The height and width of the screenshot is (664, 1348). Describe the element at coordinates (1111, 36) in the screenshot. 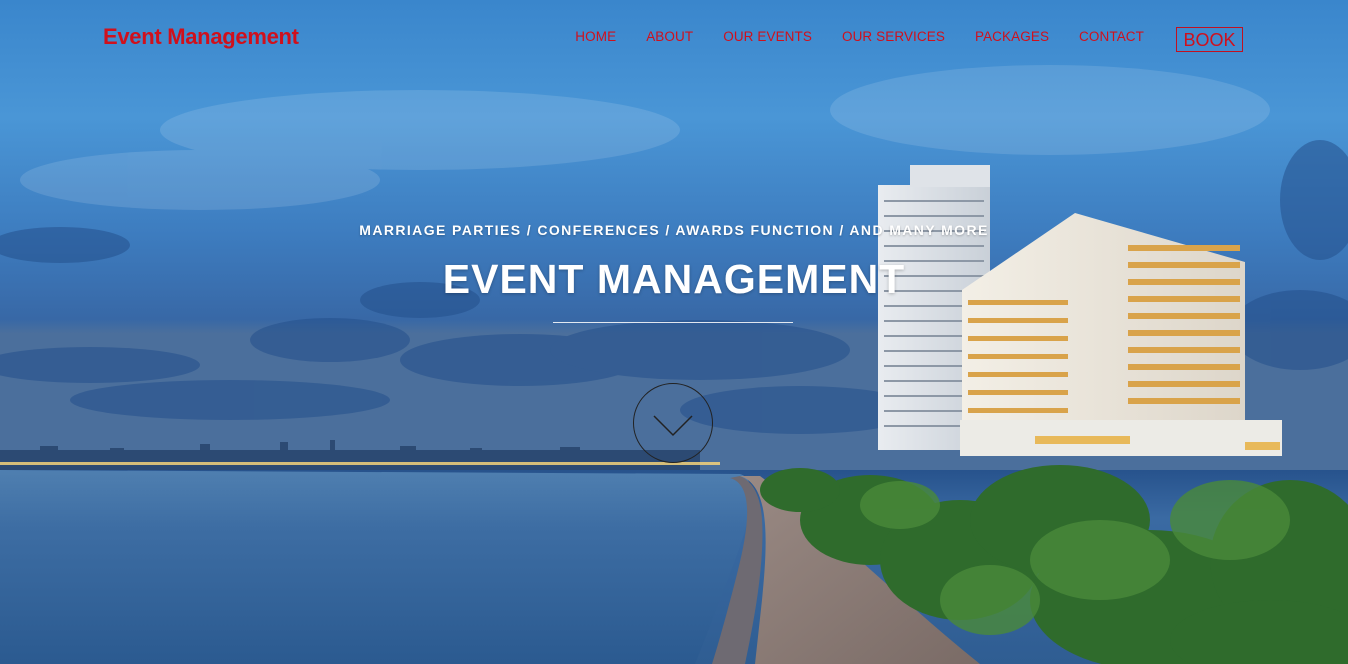

I see `nav-link-contact: CONTACT` at that location.